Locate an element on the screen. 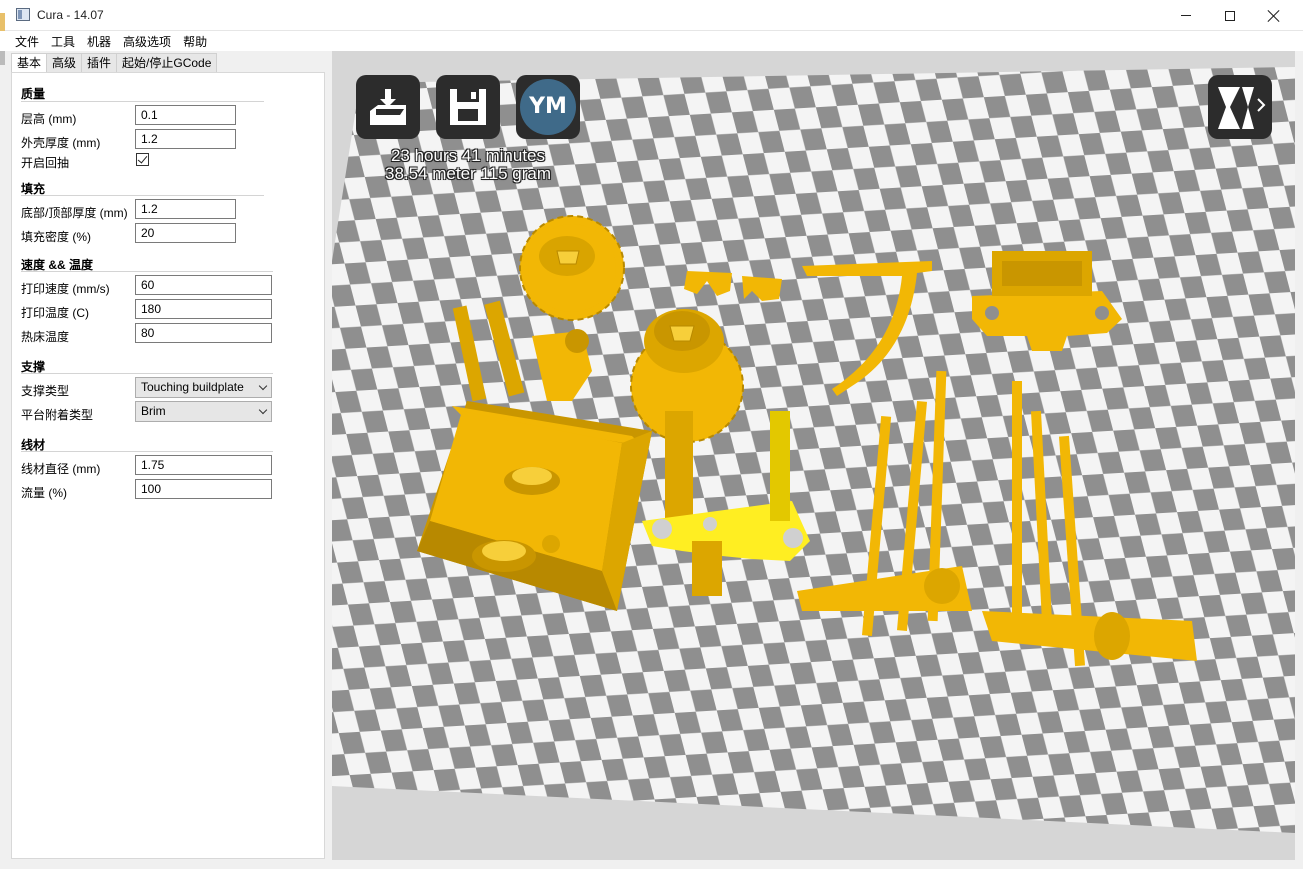 This screenshot has height=869, width=1303. view-mode-button is located at coordinates (1240, 107).